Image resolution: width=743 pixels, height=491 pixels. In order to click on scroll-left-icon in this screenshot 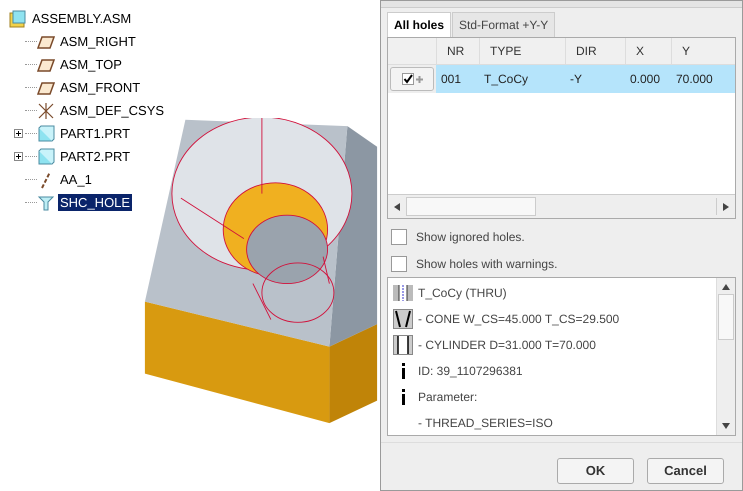, I will do `click(397, 206)`.